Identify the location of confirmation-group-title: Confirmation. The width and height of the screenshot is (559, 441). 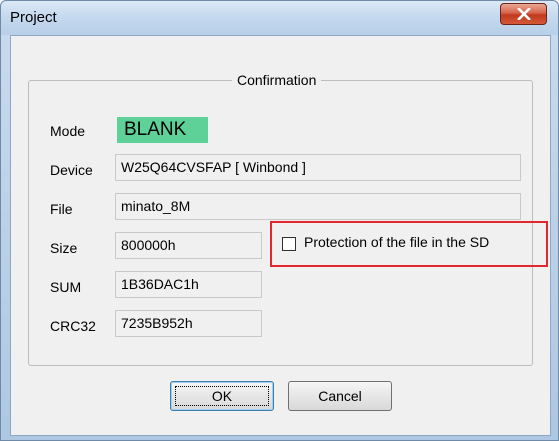
(277, 80).